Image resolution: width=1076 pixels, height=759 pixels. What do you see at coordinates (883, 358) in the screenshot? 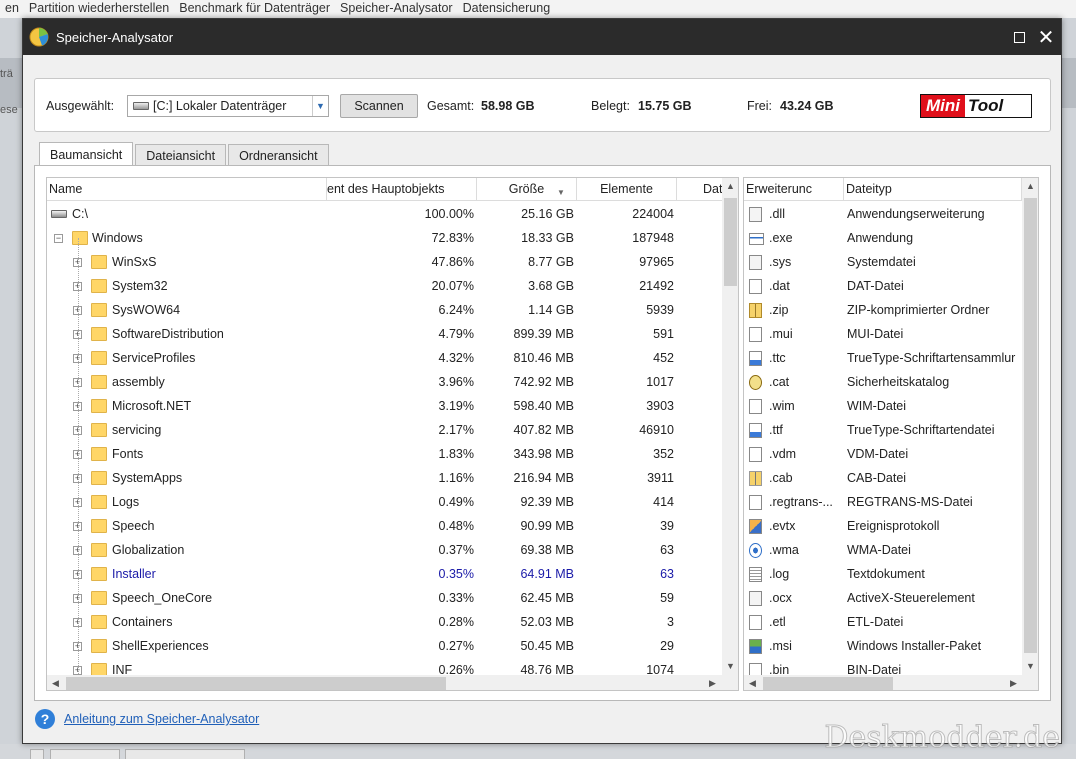
I see `extension-row: .ttc TrueType-Schriftartensammlur` at bounding box center [883, 358].